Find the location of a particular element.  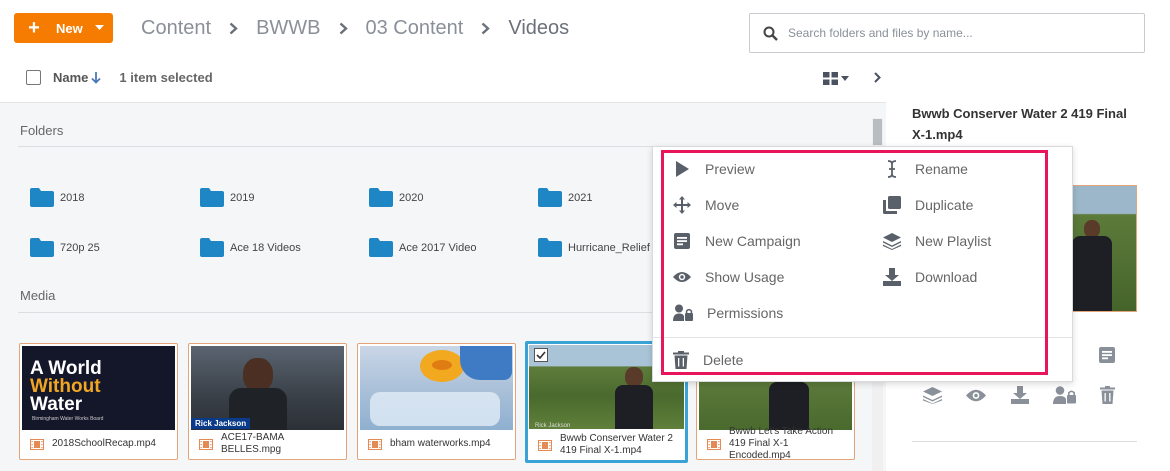

media-name: 2018SchoolRecap.mp4 is located at coordinates (104, 443).